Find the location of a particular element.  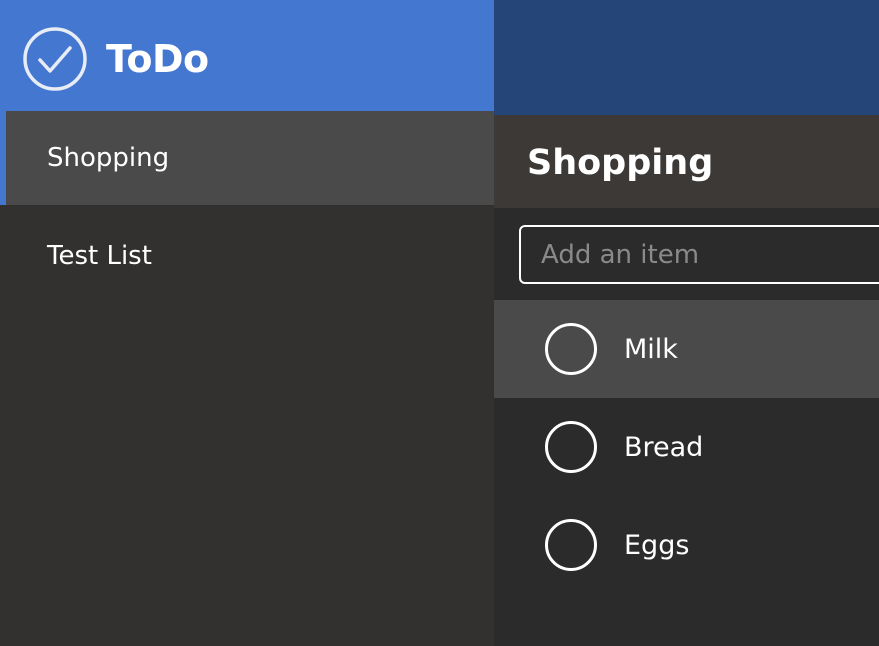

app-header: ToDo is located at coordinates (247, 55).